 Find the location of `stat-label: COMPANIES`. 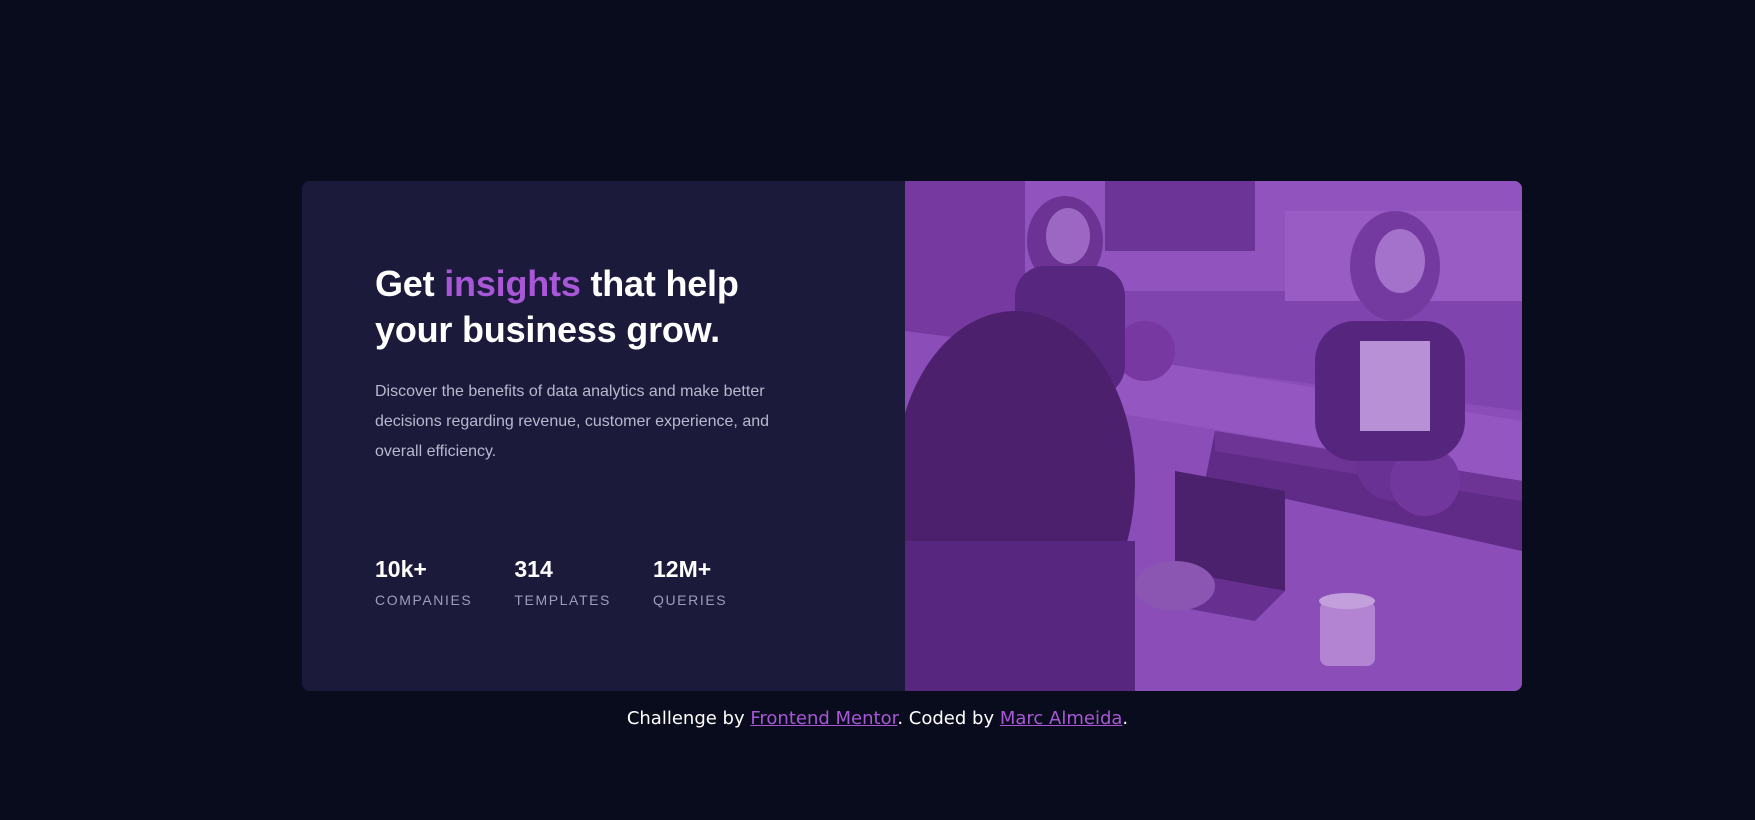

stat-label: COMPANIES is located at coordinates (424, 600).